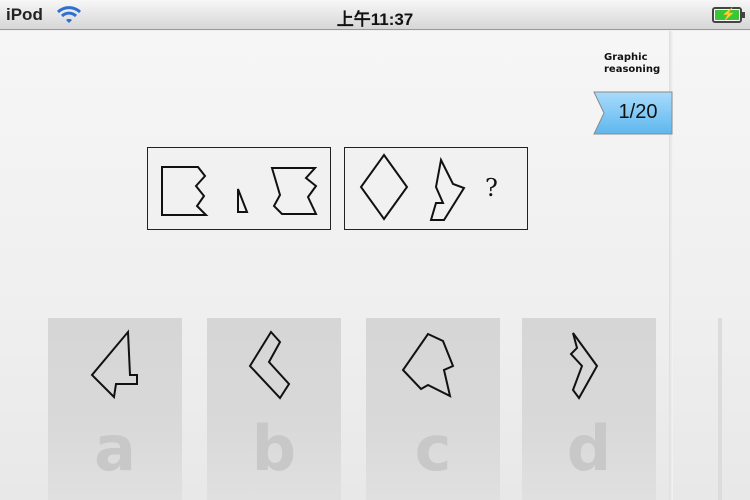 This screenshot has height=500, width=750. Describe the element at coordinates (728, 15) in the screenshot. I see `battery-icon: ⚡` at that location.